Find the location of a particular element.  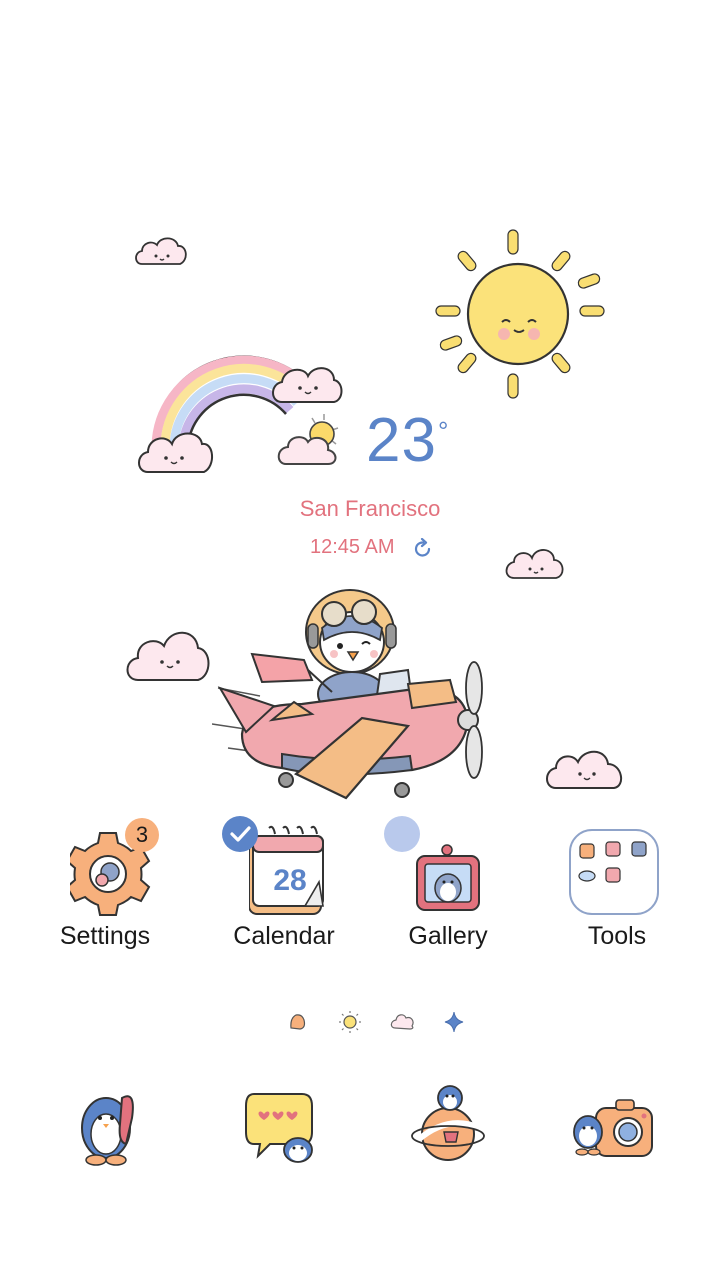

phone-penguin-icon is located at coordinates (107, 1130).